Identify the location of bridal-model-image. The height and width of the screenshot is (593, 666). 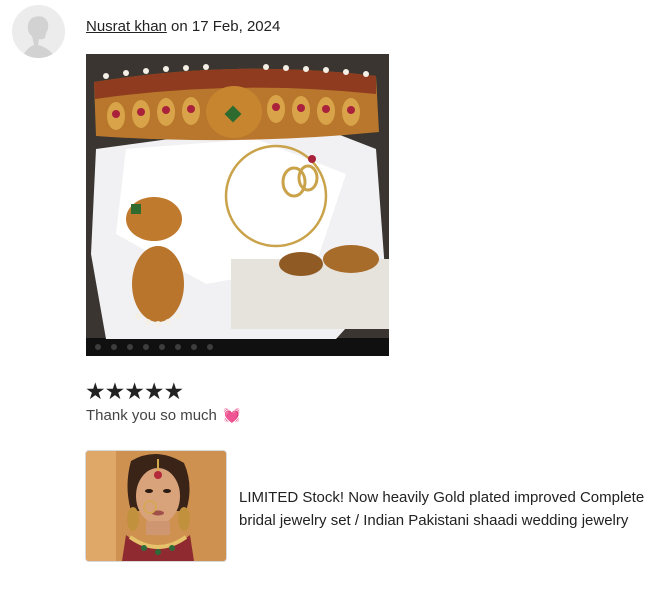
(156, 506).